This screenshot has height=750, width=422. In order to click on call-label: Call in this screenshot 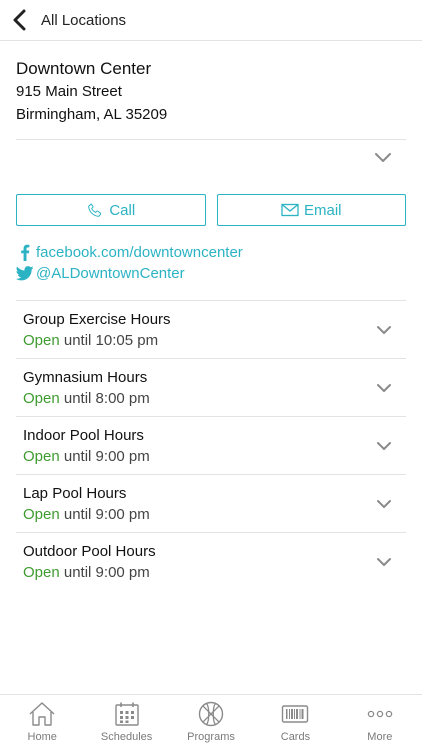, I will do `click(122, 210)`.